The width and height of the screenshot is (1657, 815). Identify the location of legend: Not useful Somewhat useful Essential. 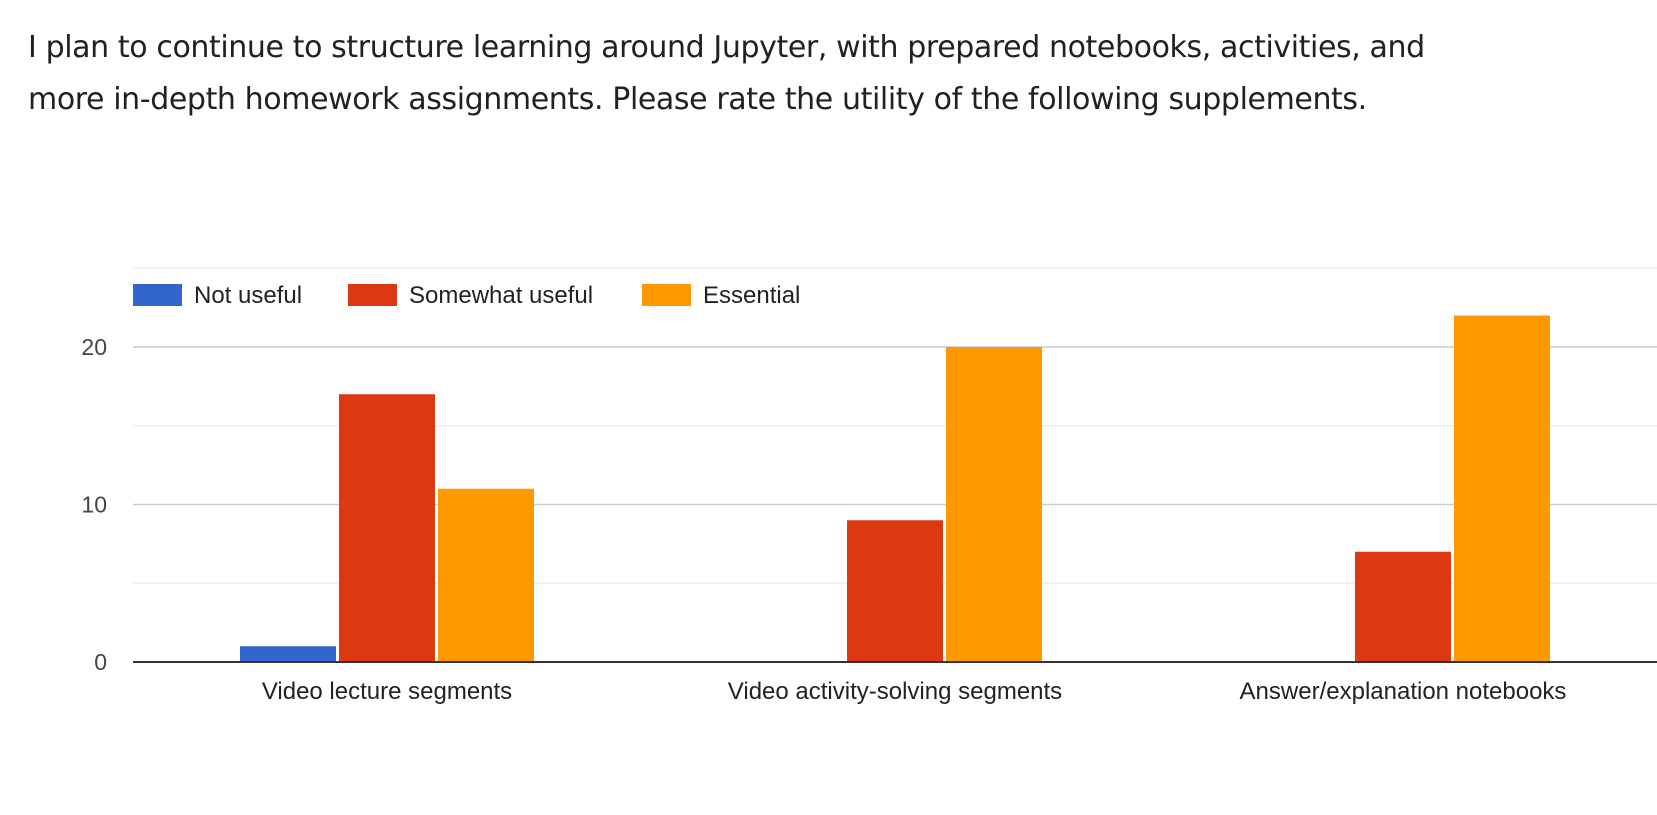
(466, 295).